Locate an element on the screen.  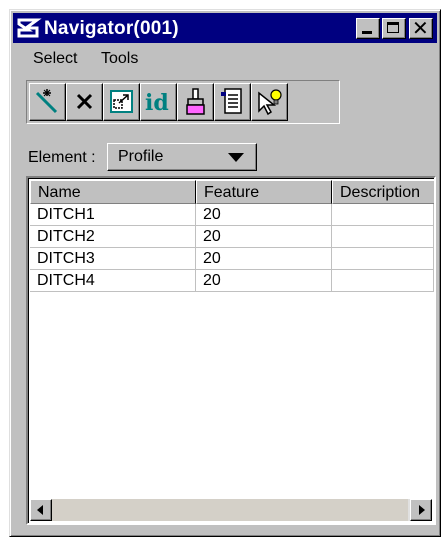
table-row: DITCH2 20 is located at coordinates (232, 237).